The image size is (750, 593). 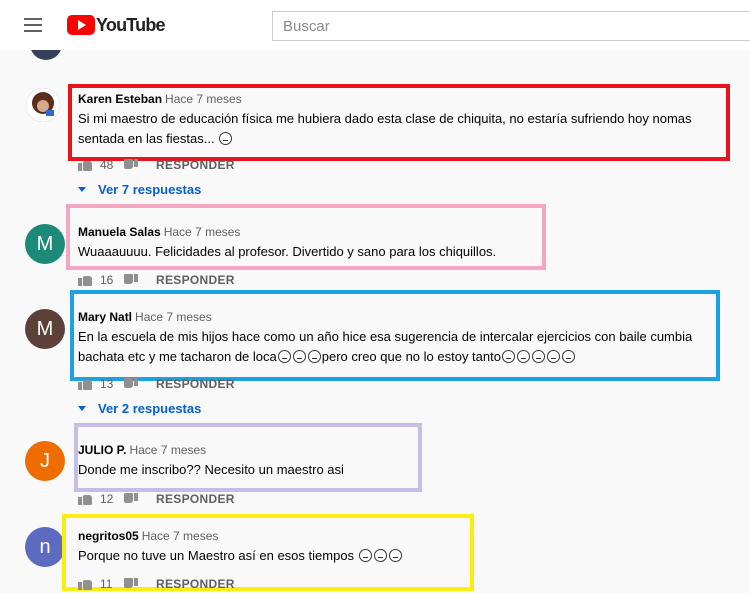 I want to click on youtube-logo: YouTube, so click(x=116, y=24).